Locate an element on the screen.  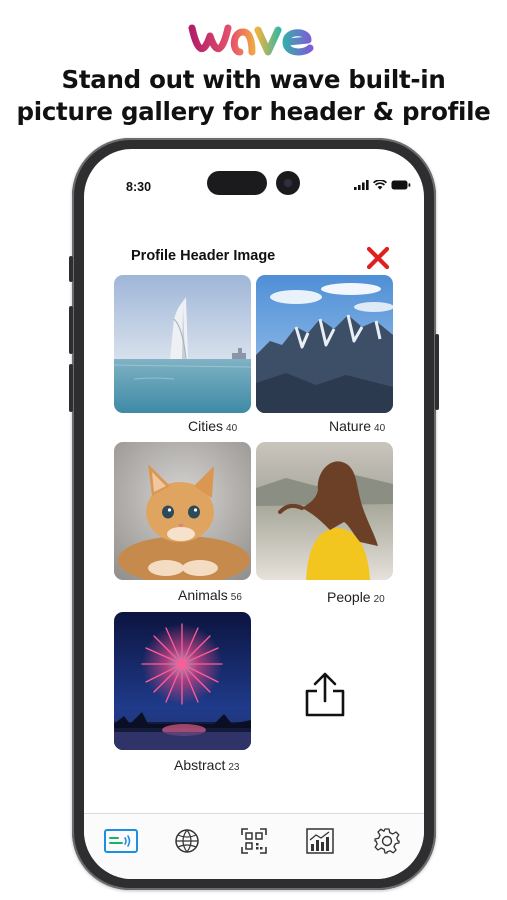
category-caption-nature: Nature 40 is located at coordinates (357, 426).